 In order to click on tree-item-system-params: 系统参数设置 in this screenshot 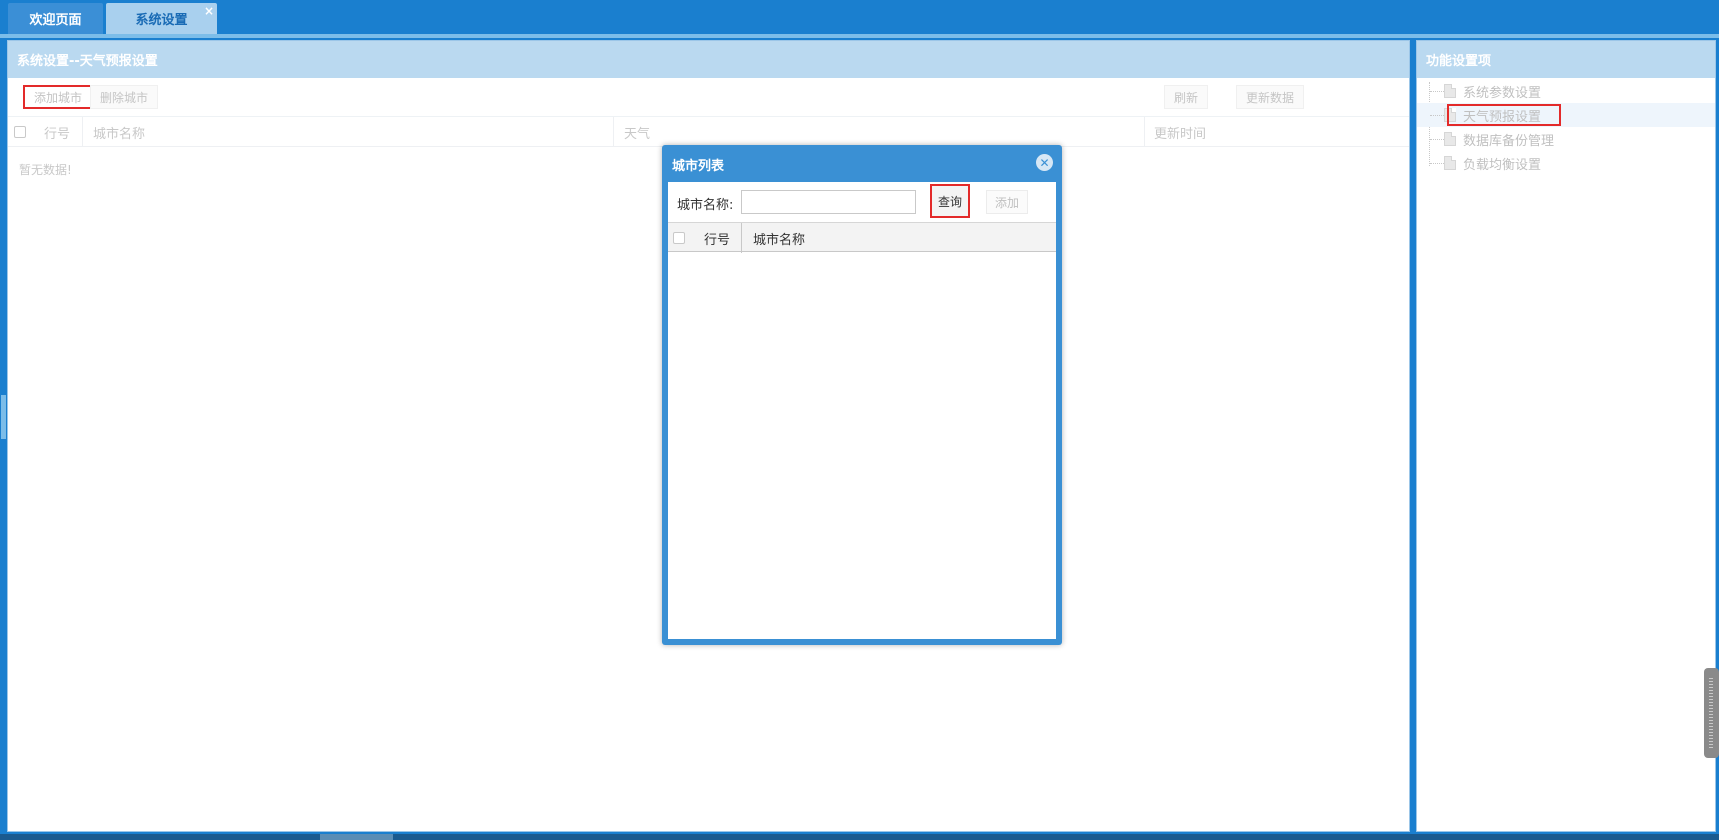, I will do `click(1566, 91)`.